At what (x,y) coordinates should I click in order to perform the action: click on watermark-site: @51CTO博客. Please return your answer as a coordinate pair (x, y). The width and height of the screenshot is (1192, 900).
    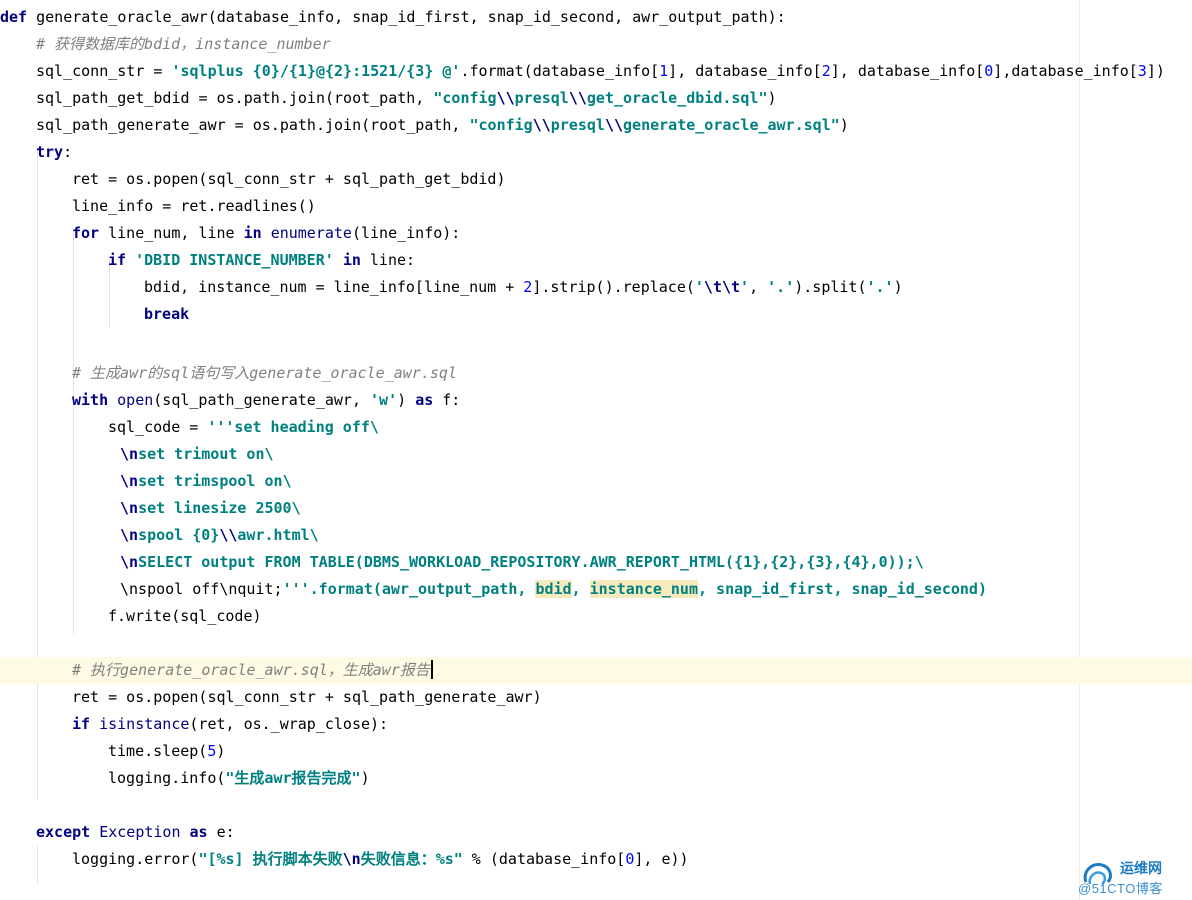
    Looking at the image, I should click on (1120, 888).